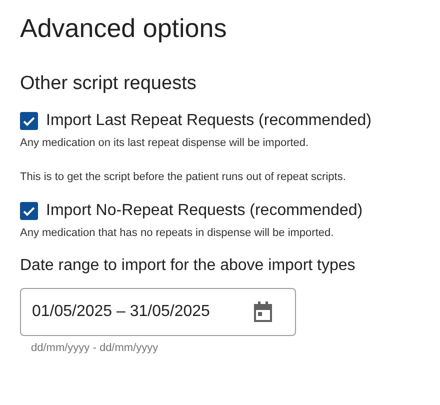  I want to click on page-title: Advanced options, so click(124, 28).